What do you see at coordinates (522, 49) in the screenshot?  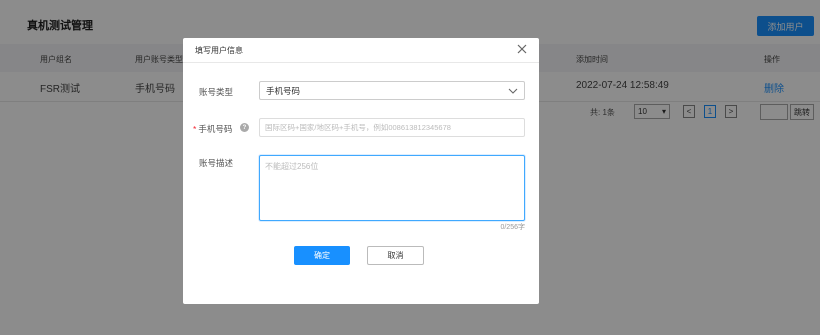 I see `close-icon` at bounding box center [522, 49].